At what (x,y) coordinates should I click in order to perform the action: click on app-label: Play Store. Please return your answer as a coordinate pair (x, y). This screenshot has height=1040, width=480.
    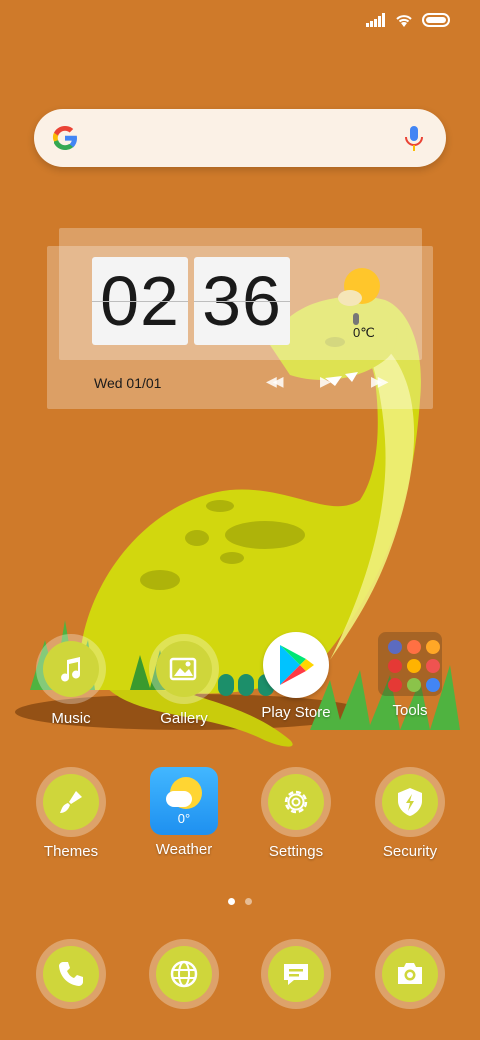
    Looking at the image, I should click on (296, 712).